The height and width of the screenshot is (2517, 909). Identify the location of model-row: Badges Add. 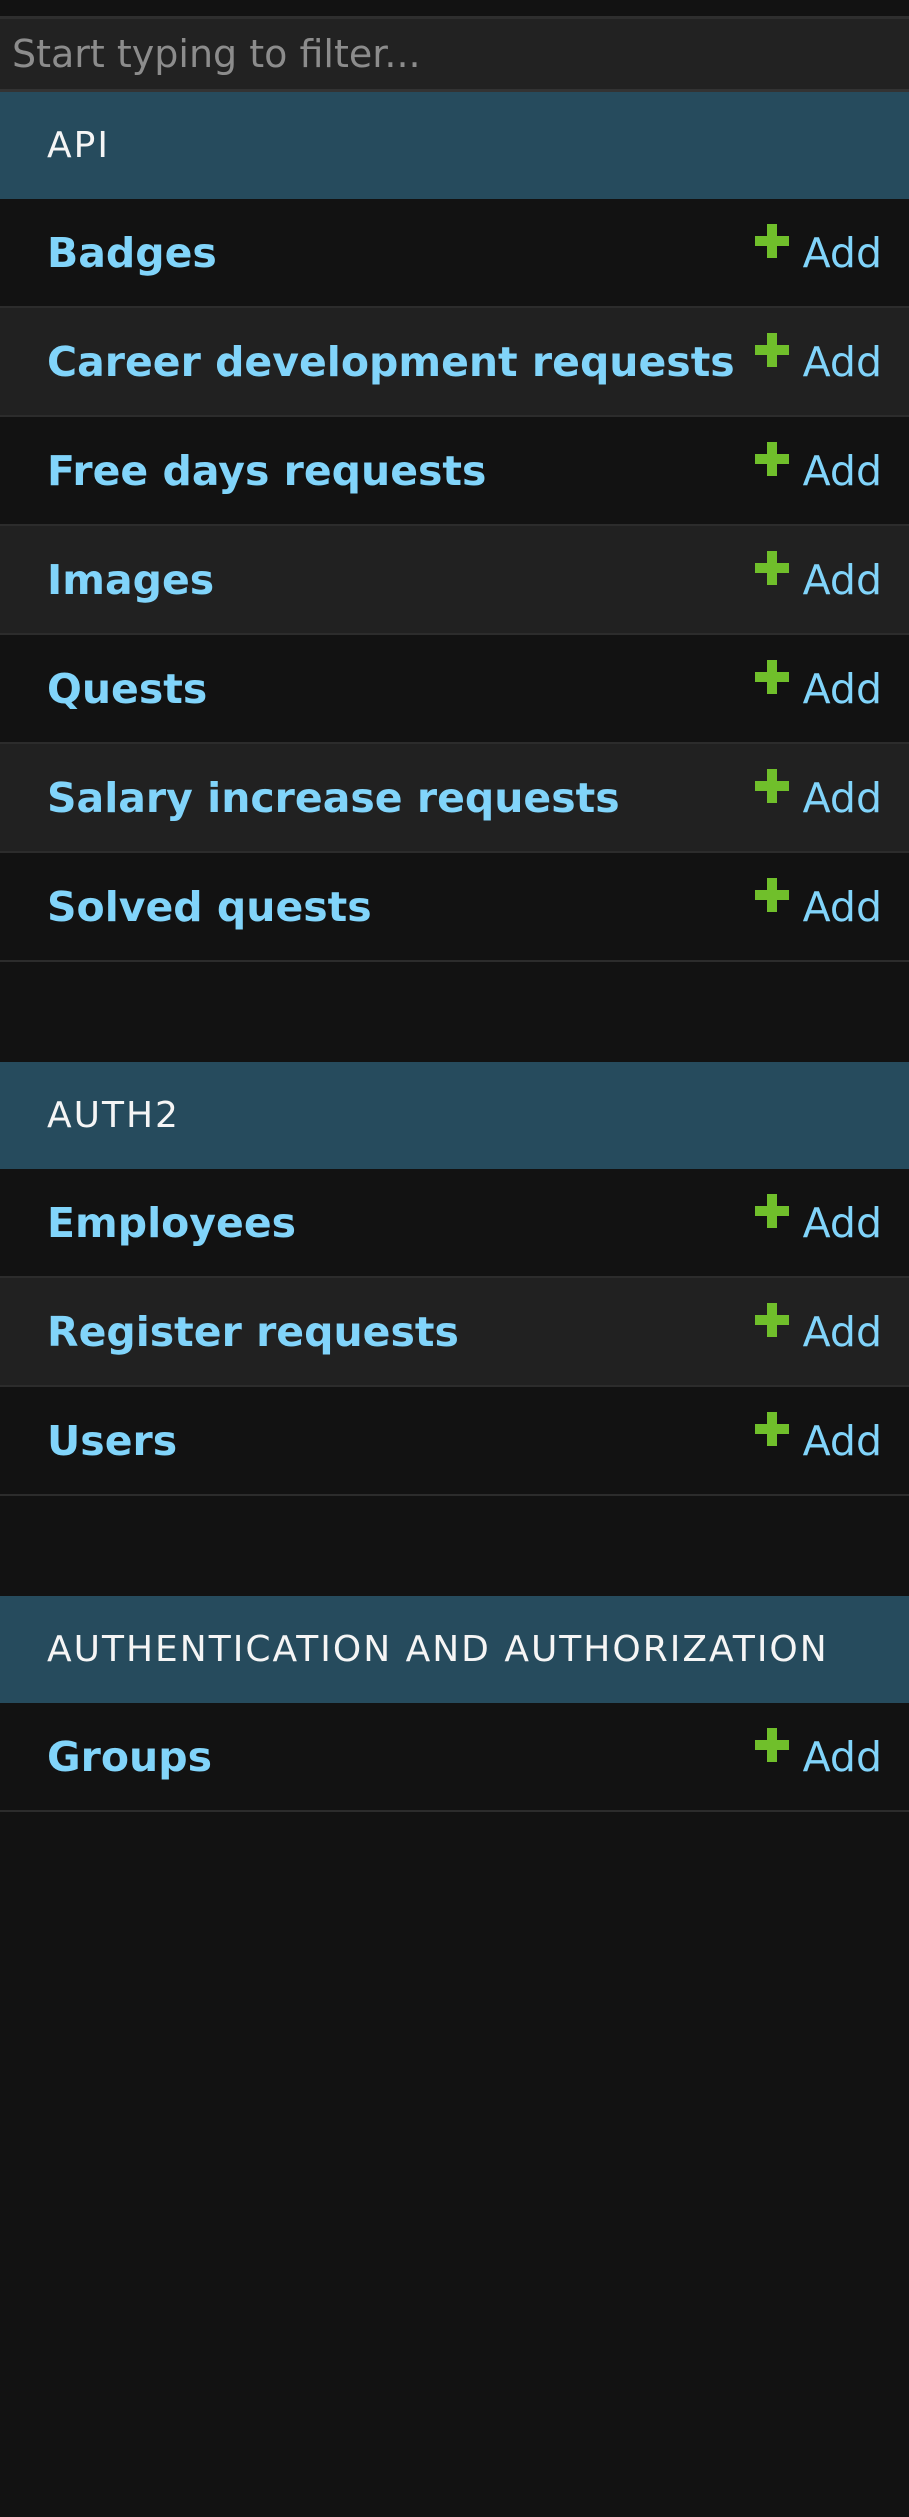
(454, 253).